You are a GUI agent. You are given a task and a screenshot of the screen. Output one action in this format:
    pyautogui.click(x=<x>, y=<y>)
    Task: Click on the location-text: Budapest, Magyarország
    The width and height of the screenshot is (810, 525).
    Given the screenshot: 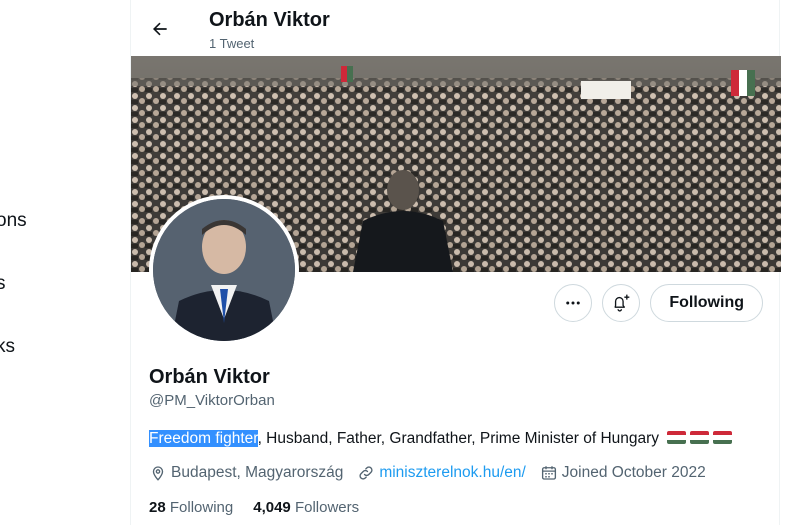 What is the action you would take?
    pyautogui.click(x=257, y=472)
    